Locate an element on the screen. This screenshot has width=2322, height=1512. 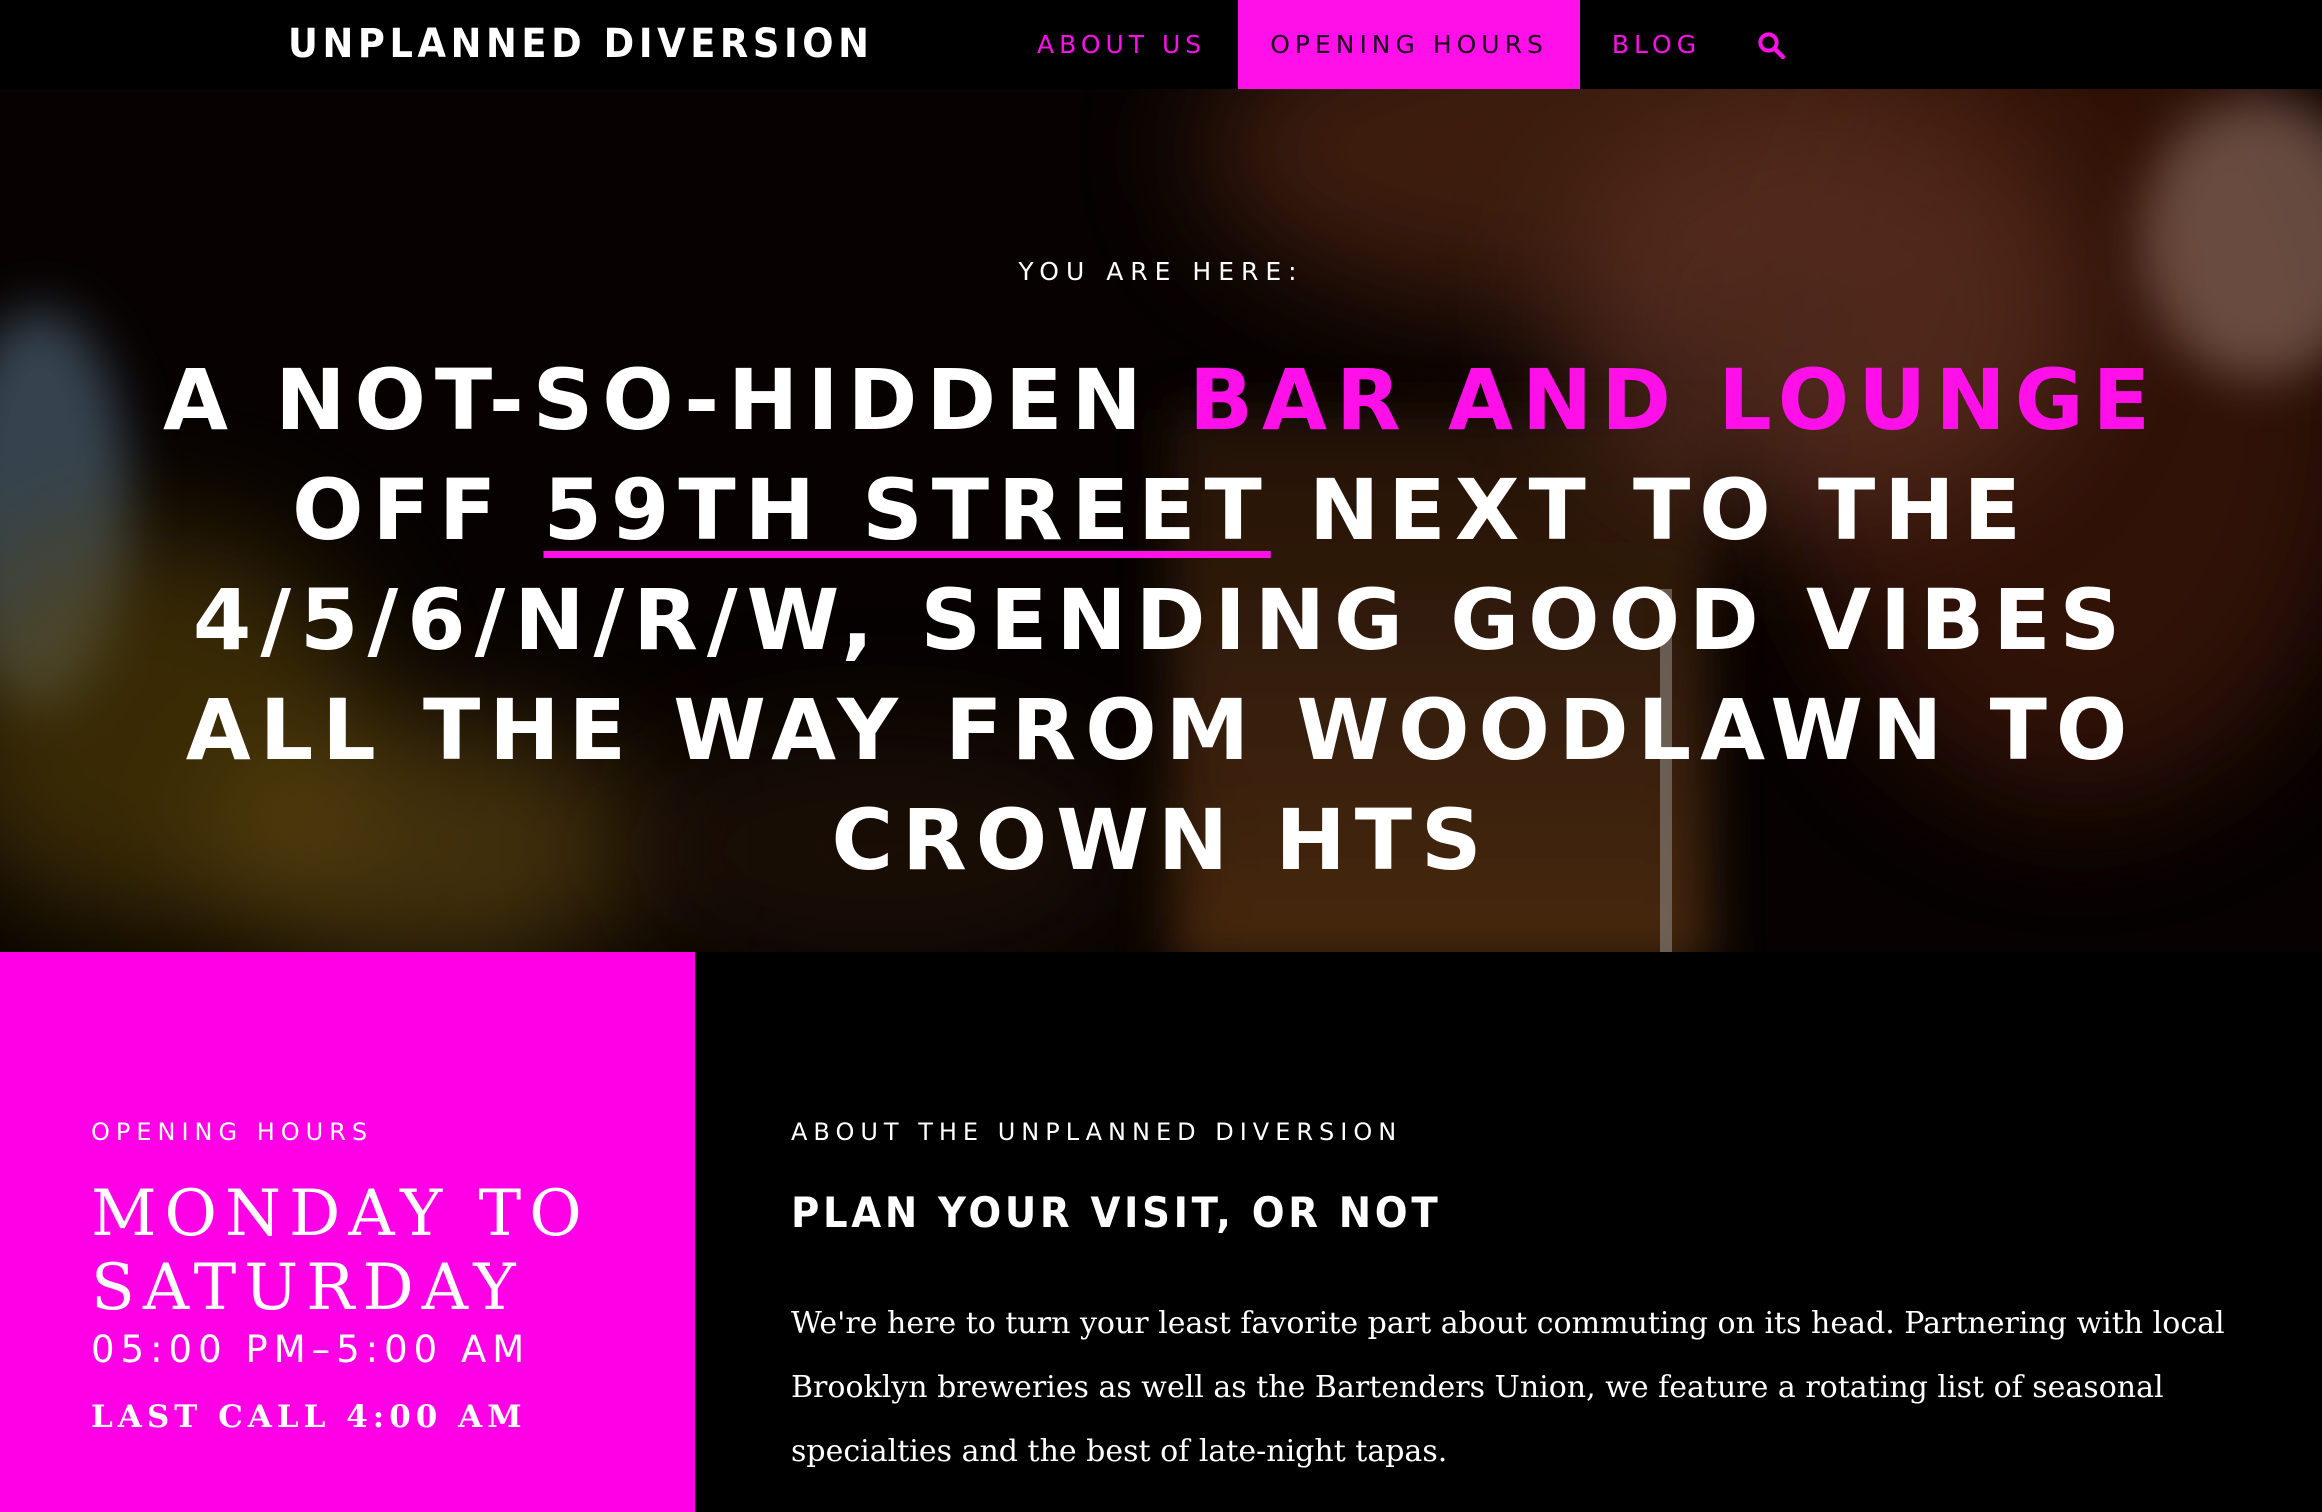
nav-link-opening-hours: OPENING HOURS is located at coordinates (1409, 44).